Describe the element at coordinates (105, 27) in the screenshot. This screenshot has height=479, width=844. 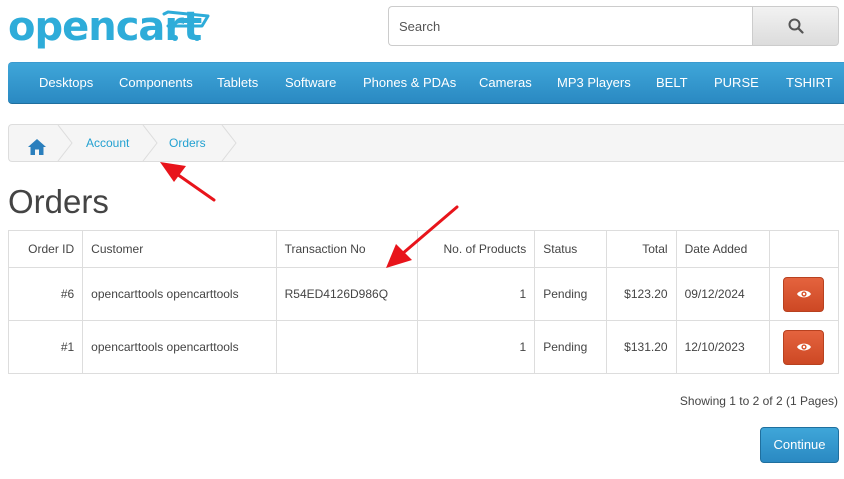
I see `logo-text: opencart` at that location.